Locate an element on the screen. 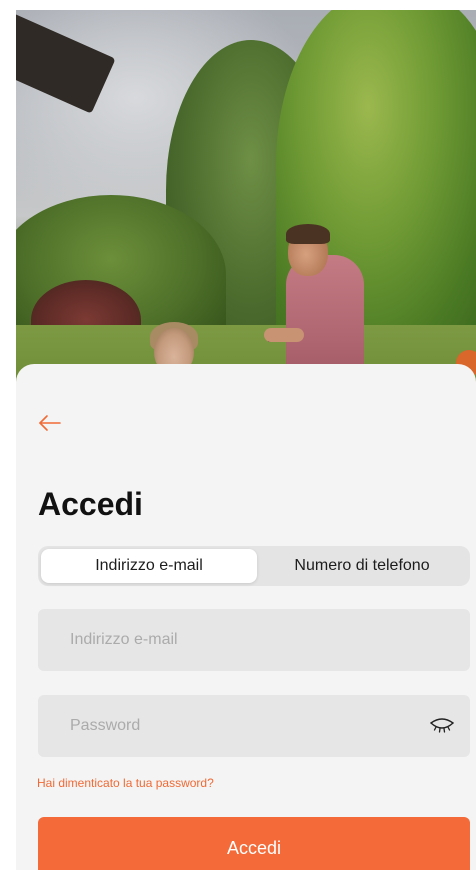 This screenshot has height=870, width=476. password-field is located at coordinates (254, 726).